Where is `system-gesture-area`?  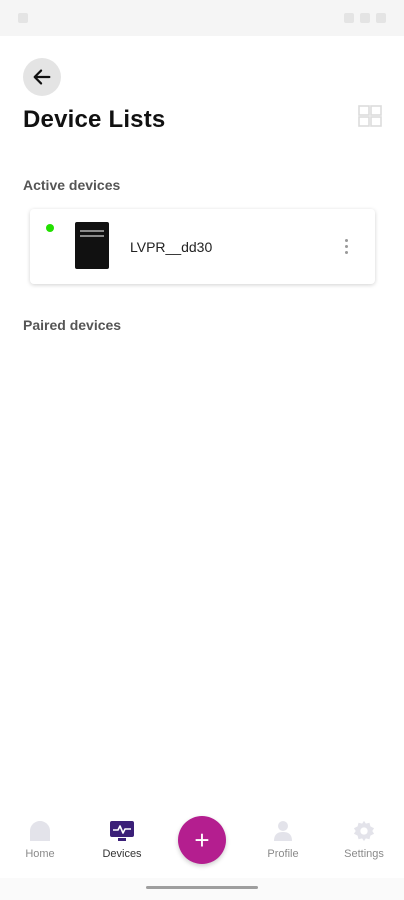 system-gesture-area is located at coordinates (202, 889).